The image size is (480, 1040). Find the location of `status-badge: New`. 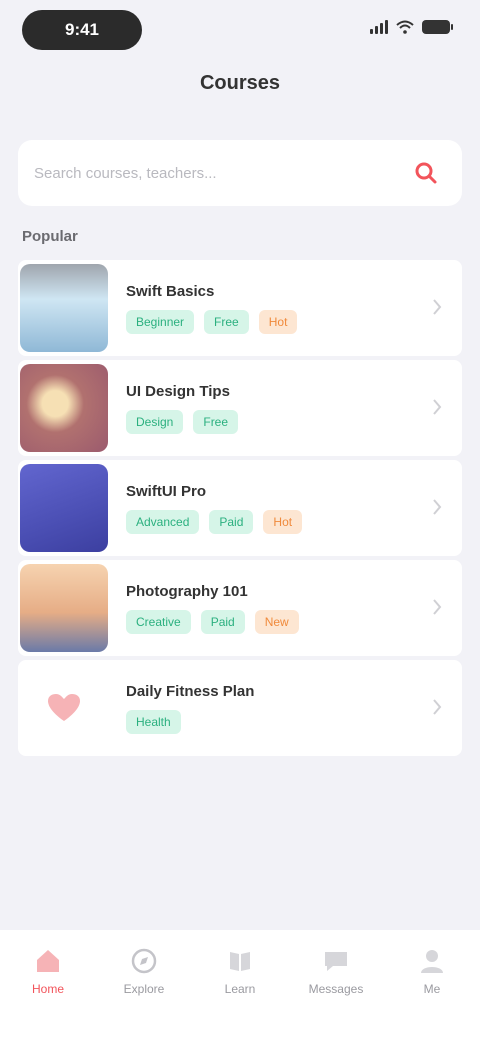

status-badge: New is located at coordinates (276, 621).